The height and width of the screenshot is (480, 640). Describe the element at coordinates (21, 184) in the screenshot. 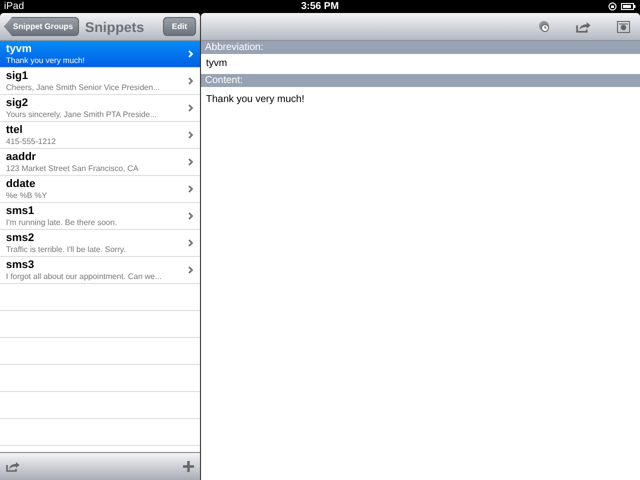

I see `snippet-abbreviation: ddate` at that location.